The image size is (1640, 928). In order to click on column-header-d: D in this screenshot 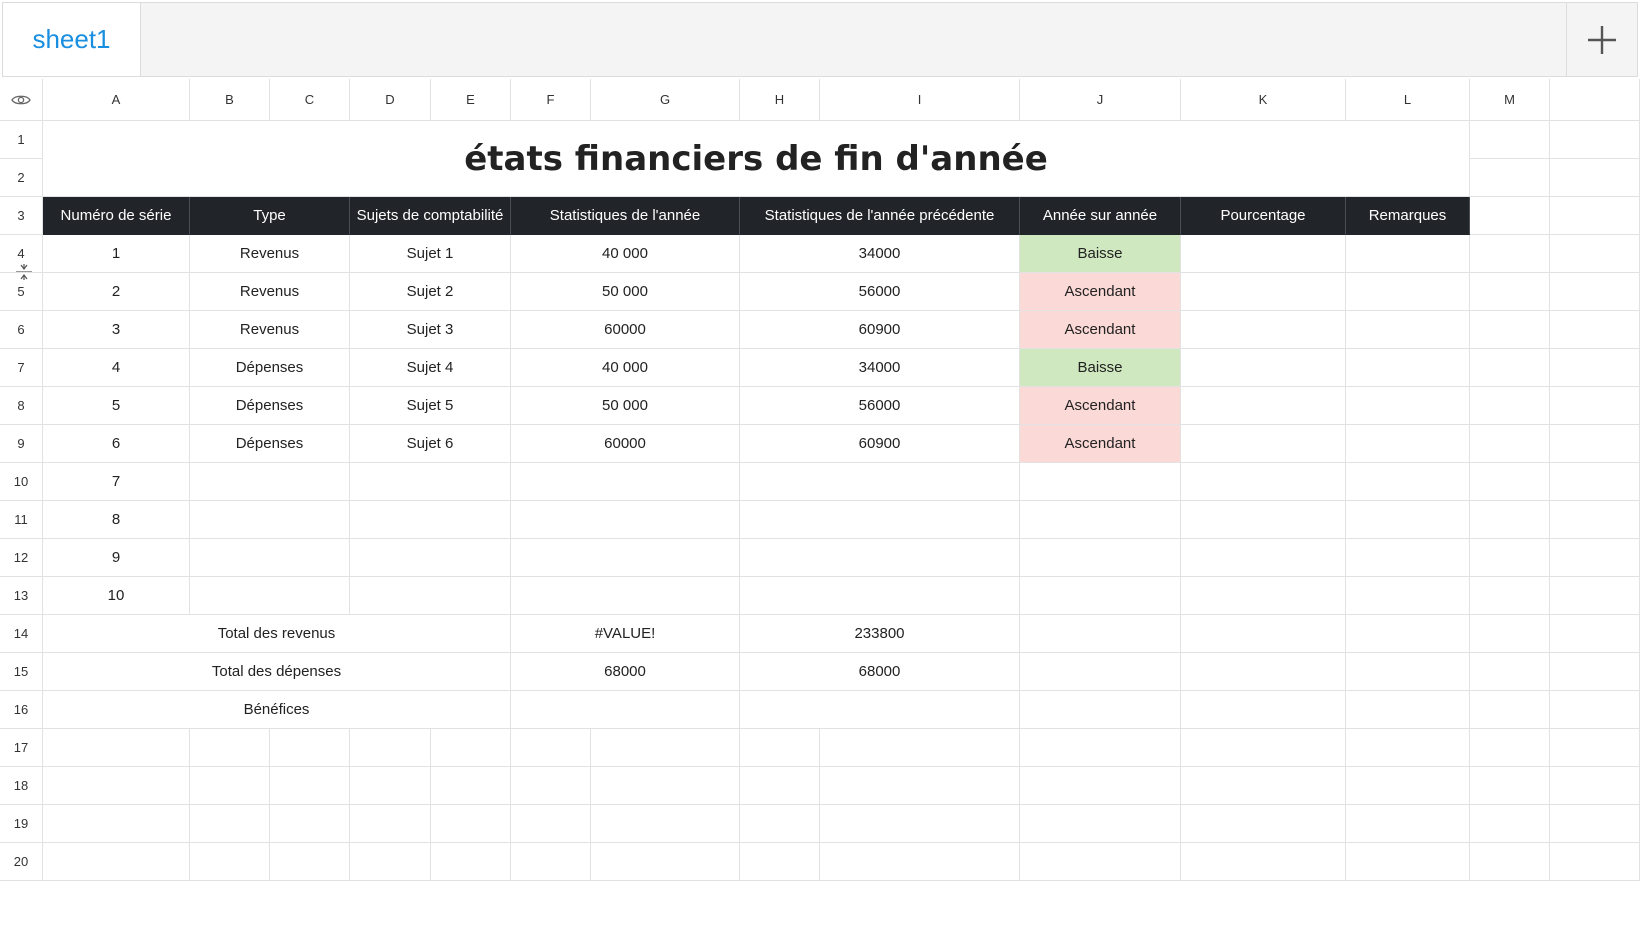, I will do `click(390, 100)`.